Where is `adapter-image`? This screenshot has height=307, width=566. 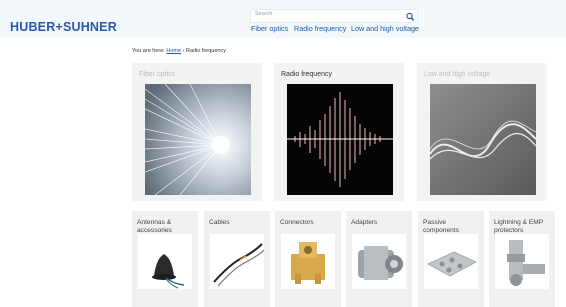 adapter-image is located at coordinates (379, 261).